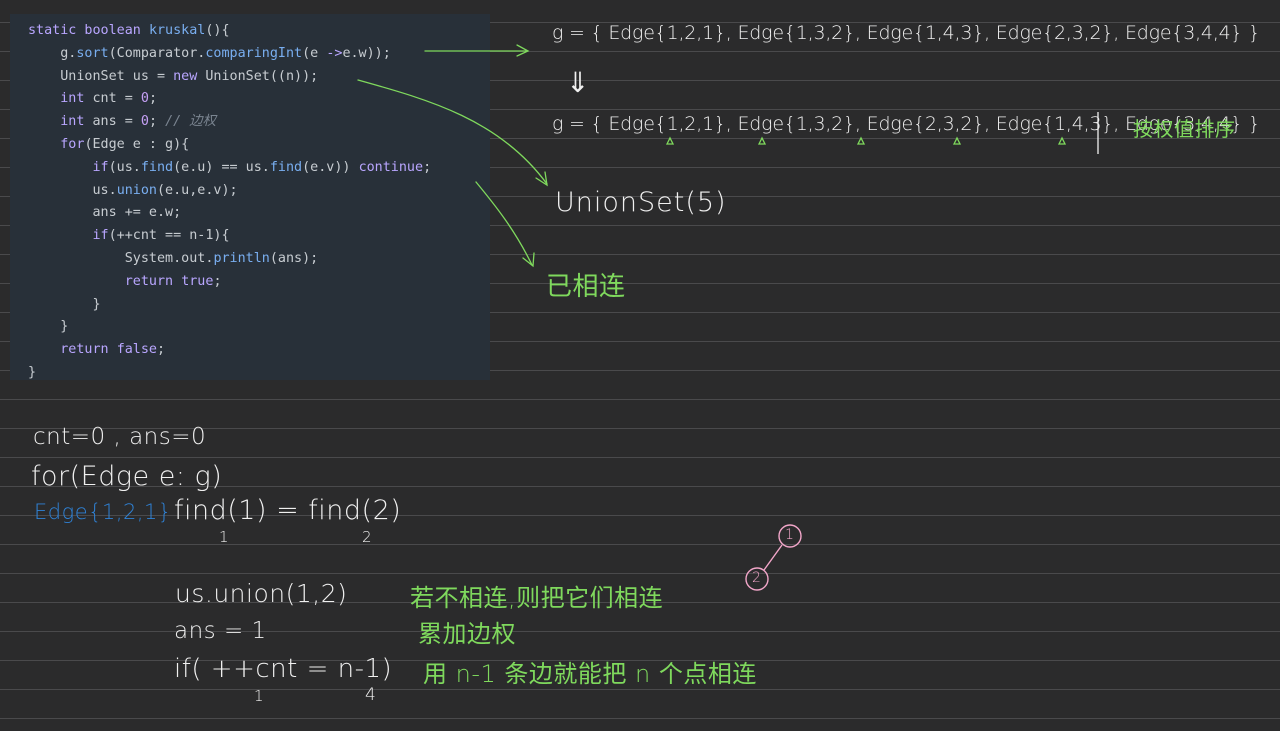 The height and width of the screenshot is (731, 1280). Describe the element at coordinates (112, 99) in the screenshot. I see `code-token: cnt =` at that location.